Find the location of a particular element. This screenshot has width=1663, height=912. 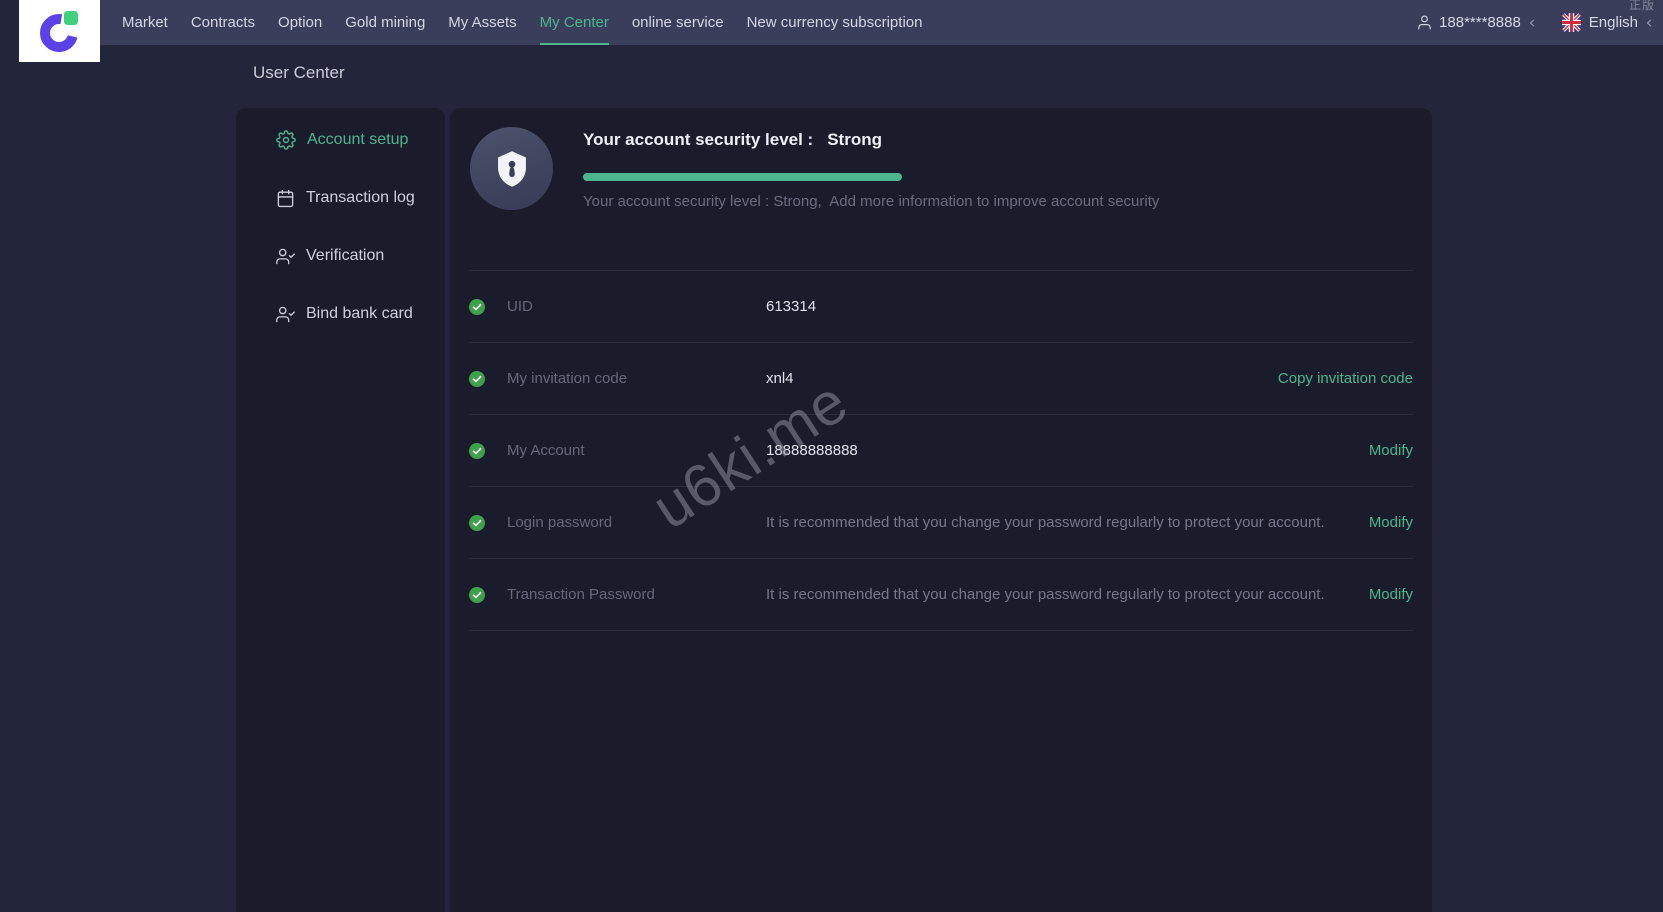

sidebar-item-label: Bind bank card is located at coordinates (359, 313).